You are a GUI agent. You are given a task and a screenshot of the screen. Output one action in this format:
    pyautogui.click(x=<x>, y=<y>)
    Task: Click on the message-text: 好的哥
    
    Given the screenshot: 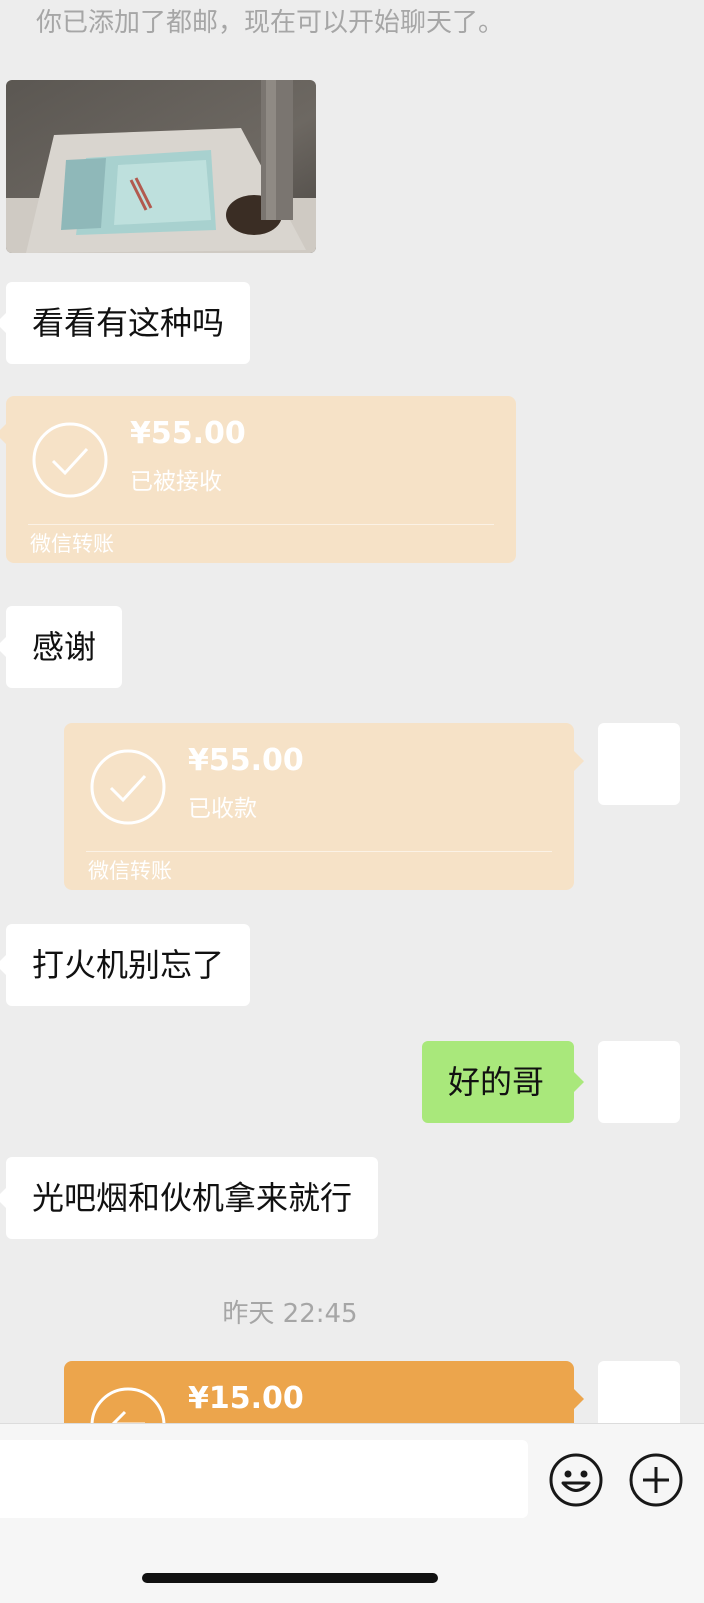 What is the action you would take?
    pyautogui.click(x=496, y=1082)
    